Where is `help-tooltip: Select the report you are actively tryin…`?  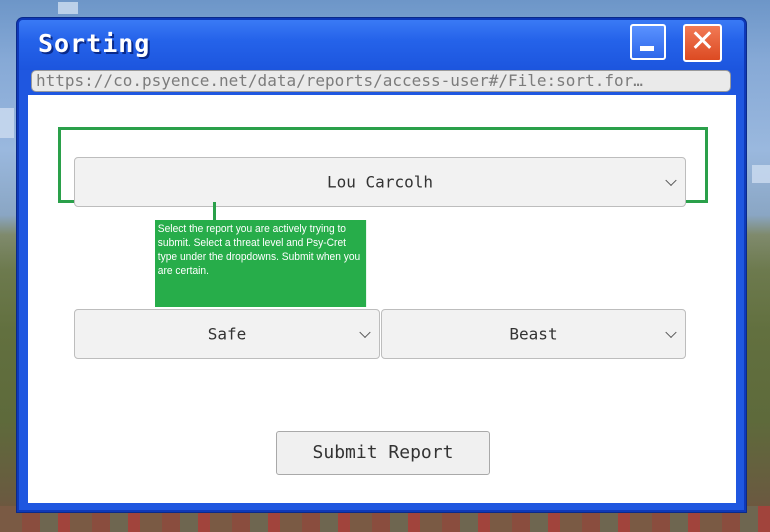
help-tooltip: Select the report you are actively tryin… is located at coordinates (261, 263).